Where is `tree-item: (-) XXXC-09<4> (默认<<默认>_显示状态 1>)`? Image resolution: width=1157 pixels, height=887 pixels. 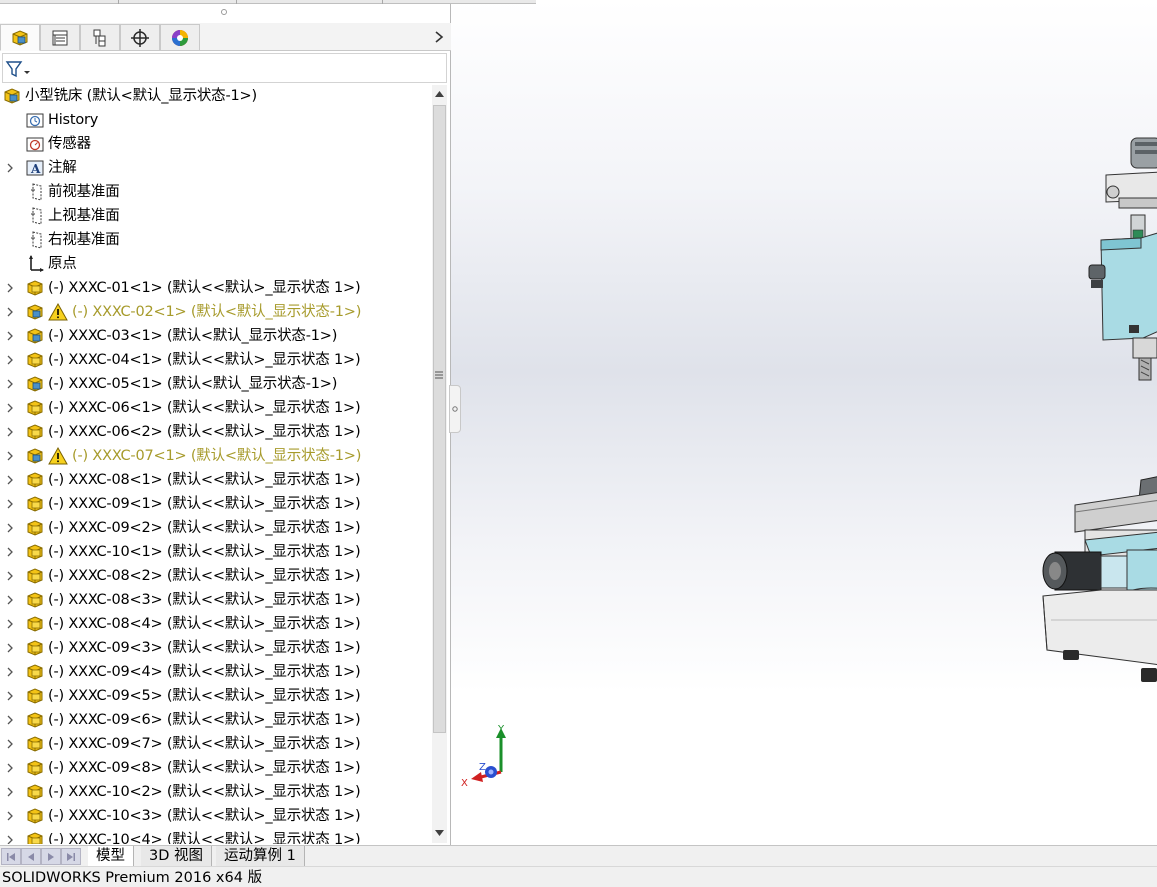 tree-item: (-) XXXC-09<4> (默认<<默认>_显示状态 1>) is located at coordinates (215, 672).